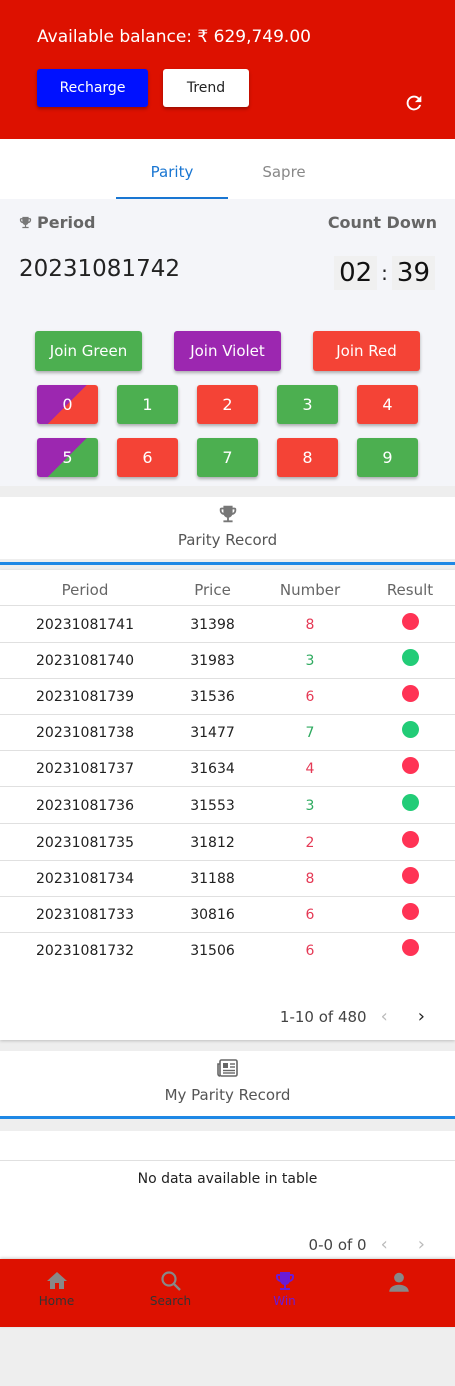  What do you see at coordinates (85, 733) in the screenshot?
I see `row-period: 20231081738` at bounding box center [85, 733].